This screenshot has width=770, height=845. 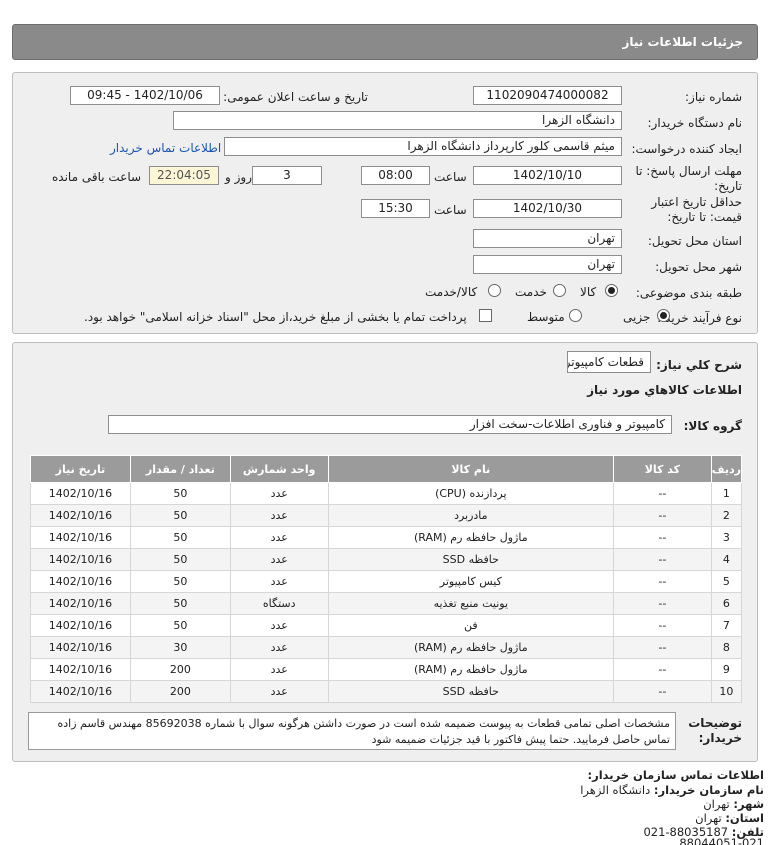 I want to click on table-row: 10 -- حافظه SSD عدد 200 1402/10/16, so click(x=386, y=691).